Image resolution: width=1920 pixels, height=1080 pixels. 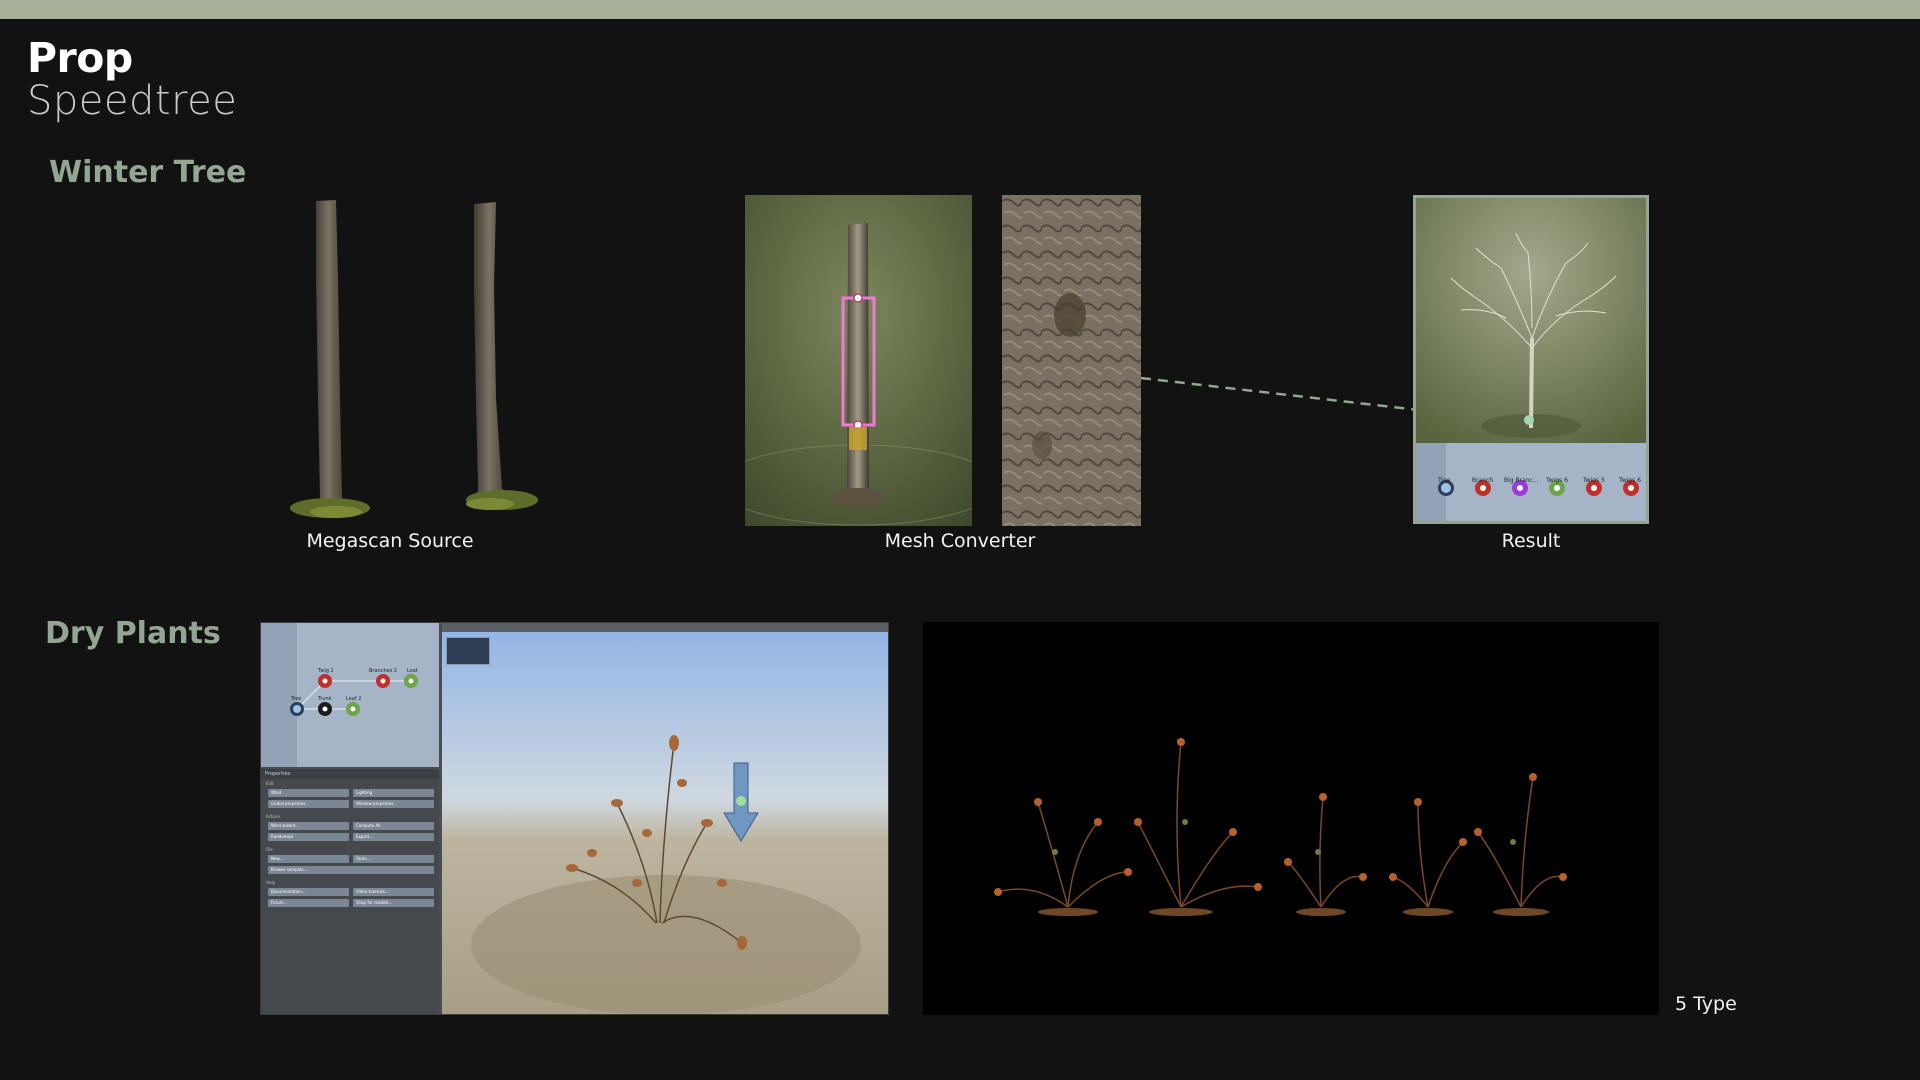 I want to click on megascan-source-image, so click(x=415, y=362).